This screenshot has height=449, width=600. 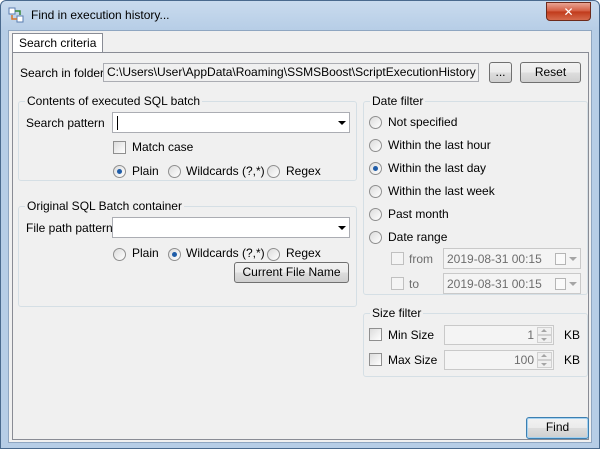 I want to click on date-to-label: to, so click(x=414, y=284).